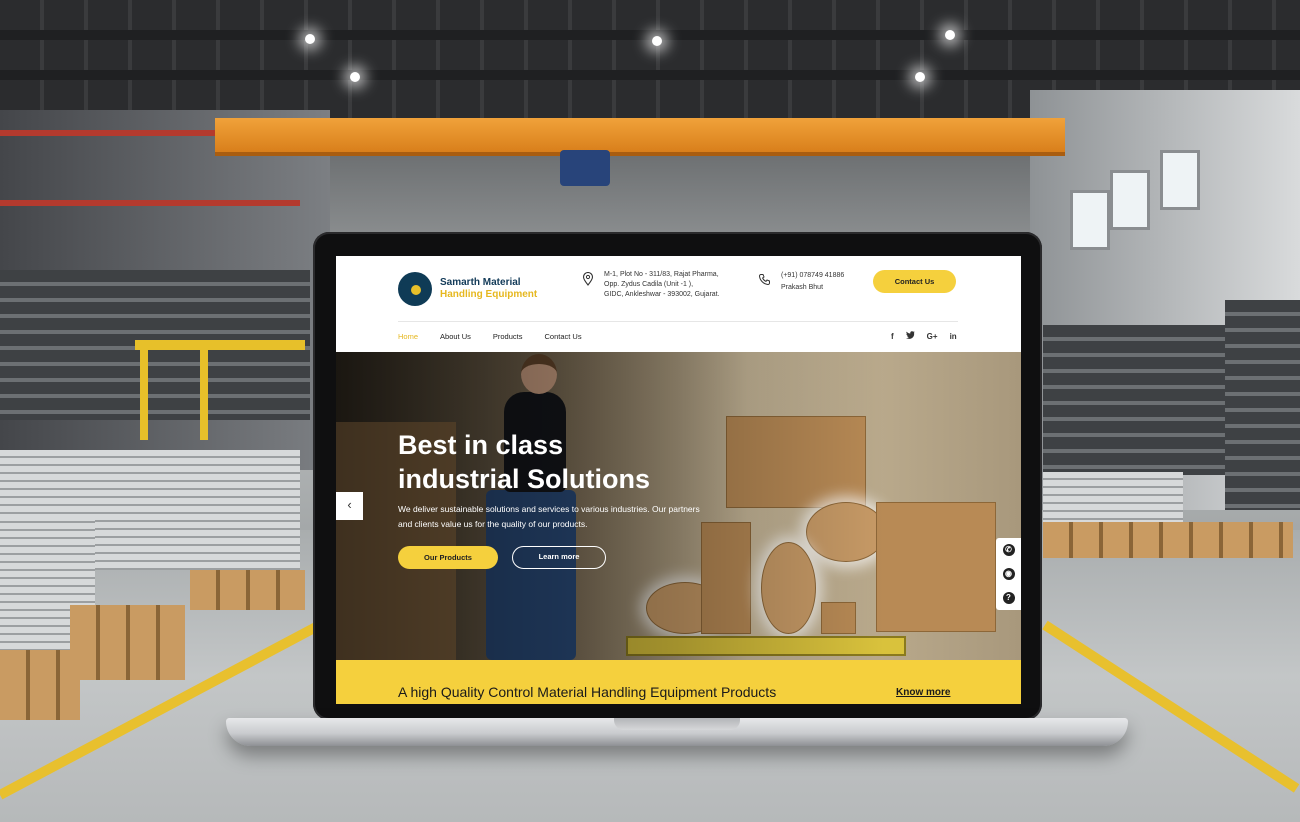 The width and height of the screenshot is (1300, 822). I want to click on nav-item-about: About Us, so click(455, 336).